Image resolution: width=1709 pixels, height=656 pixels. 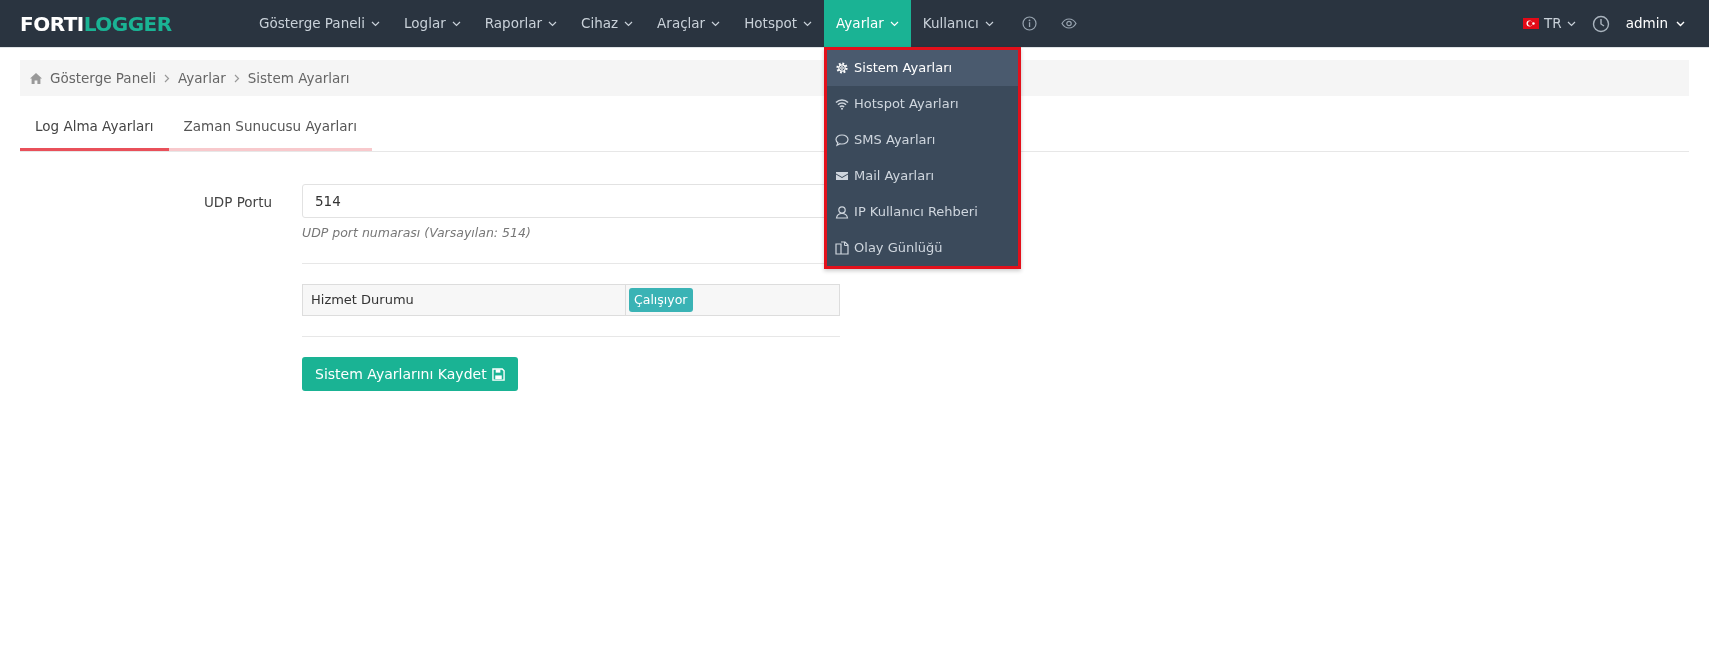 I want to click on envelope-icon, so click(x=842, y=176).